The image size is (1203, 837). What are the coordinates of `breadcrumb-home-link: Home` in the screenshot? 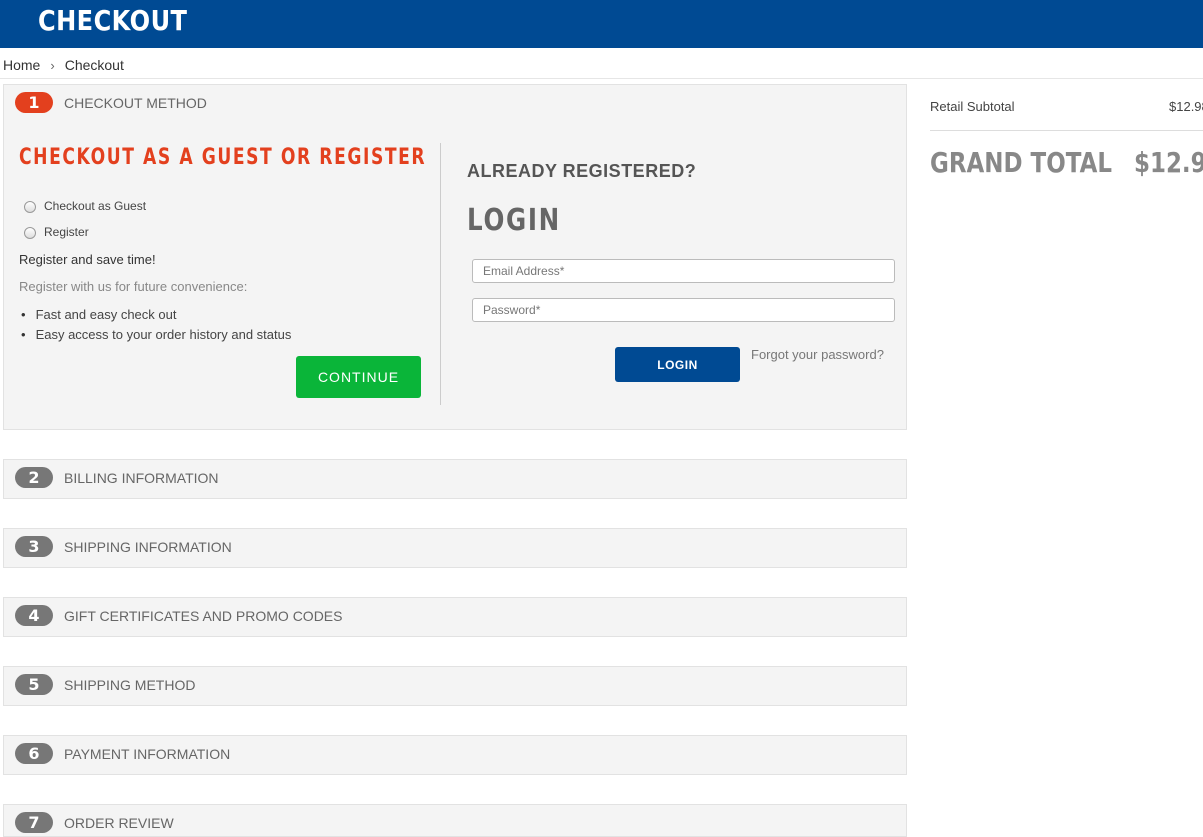 It's located at (21, 65).